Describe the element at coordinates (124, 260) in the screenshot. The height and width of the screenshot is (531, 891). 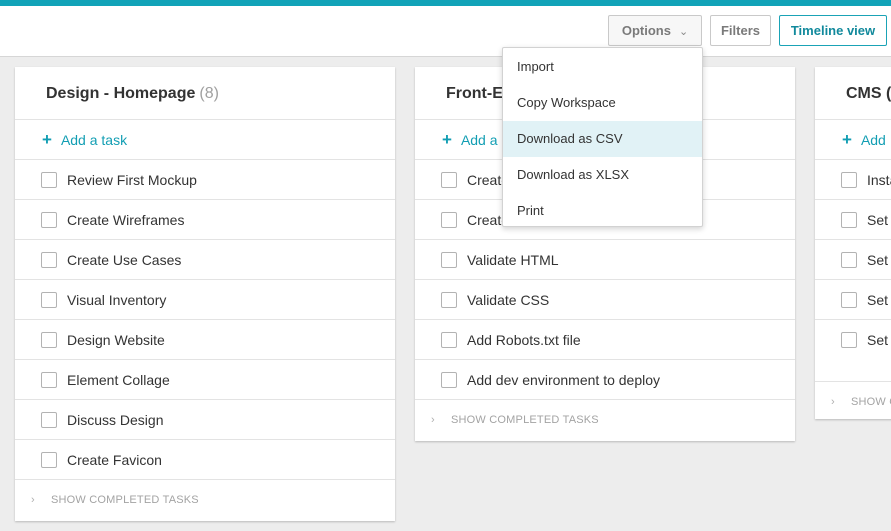
I see `task-label: Create Use Cases` at that location.